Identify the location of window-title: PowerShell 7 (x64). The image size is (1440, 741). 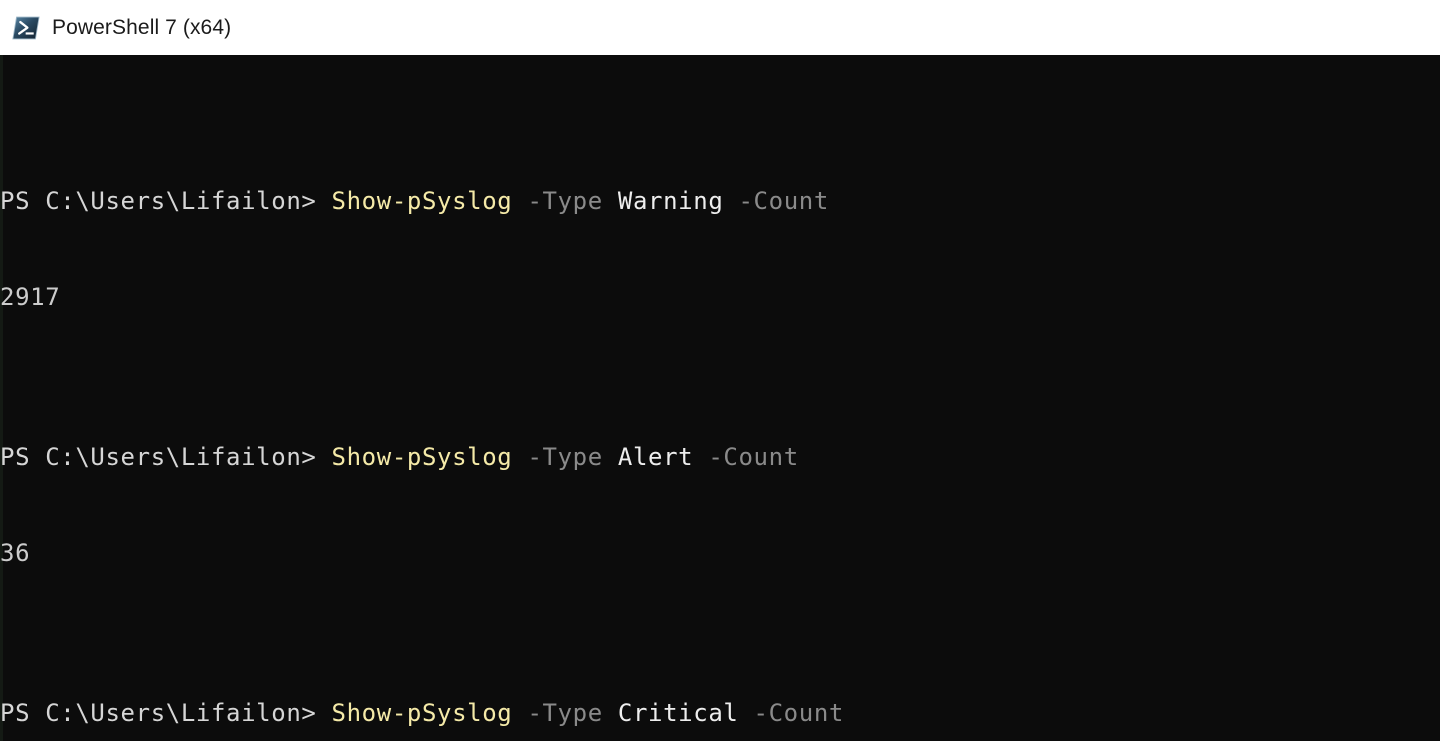
(142, 27).